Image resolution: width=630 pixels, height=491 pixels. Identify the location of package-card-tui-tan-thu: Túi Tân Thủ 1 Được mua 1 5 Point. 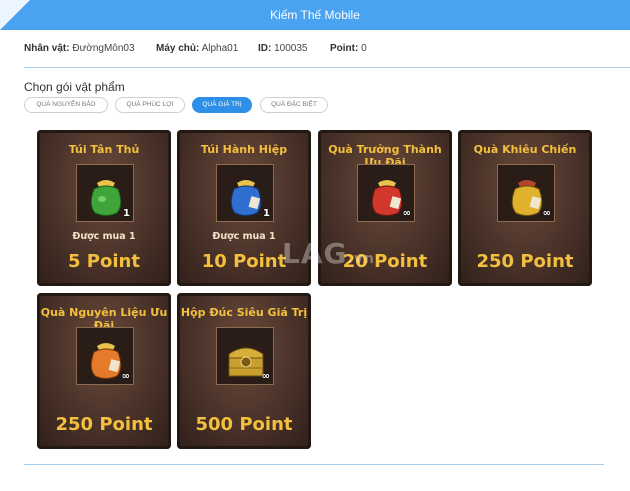
(104, 208).